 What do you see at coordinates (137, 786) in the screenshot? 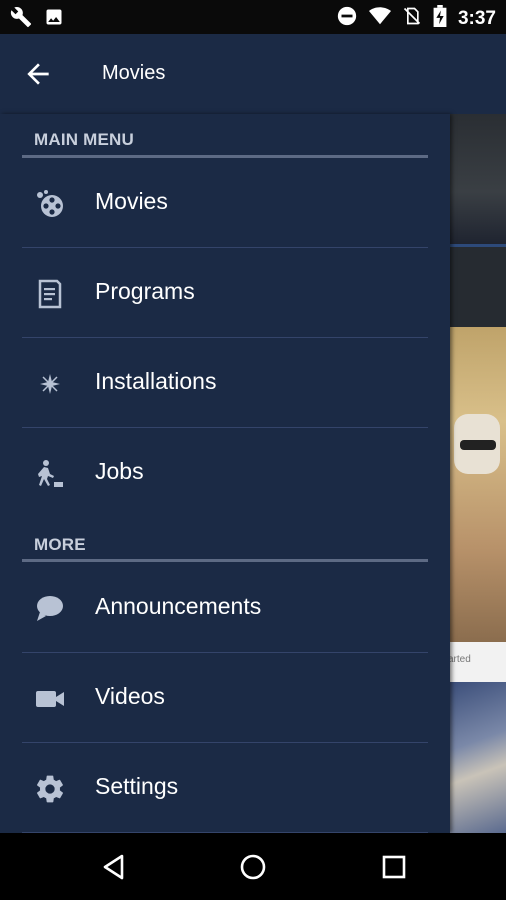
I see `menu-item-label: Settings` at bounding box center [137, 786].